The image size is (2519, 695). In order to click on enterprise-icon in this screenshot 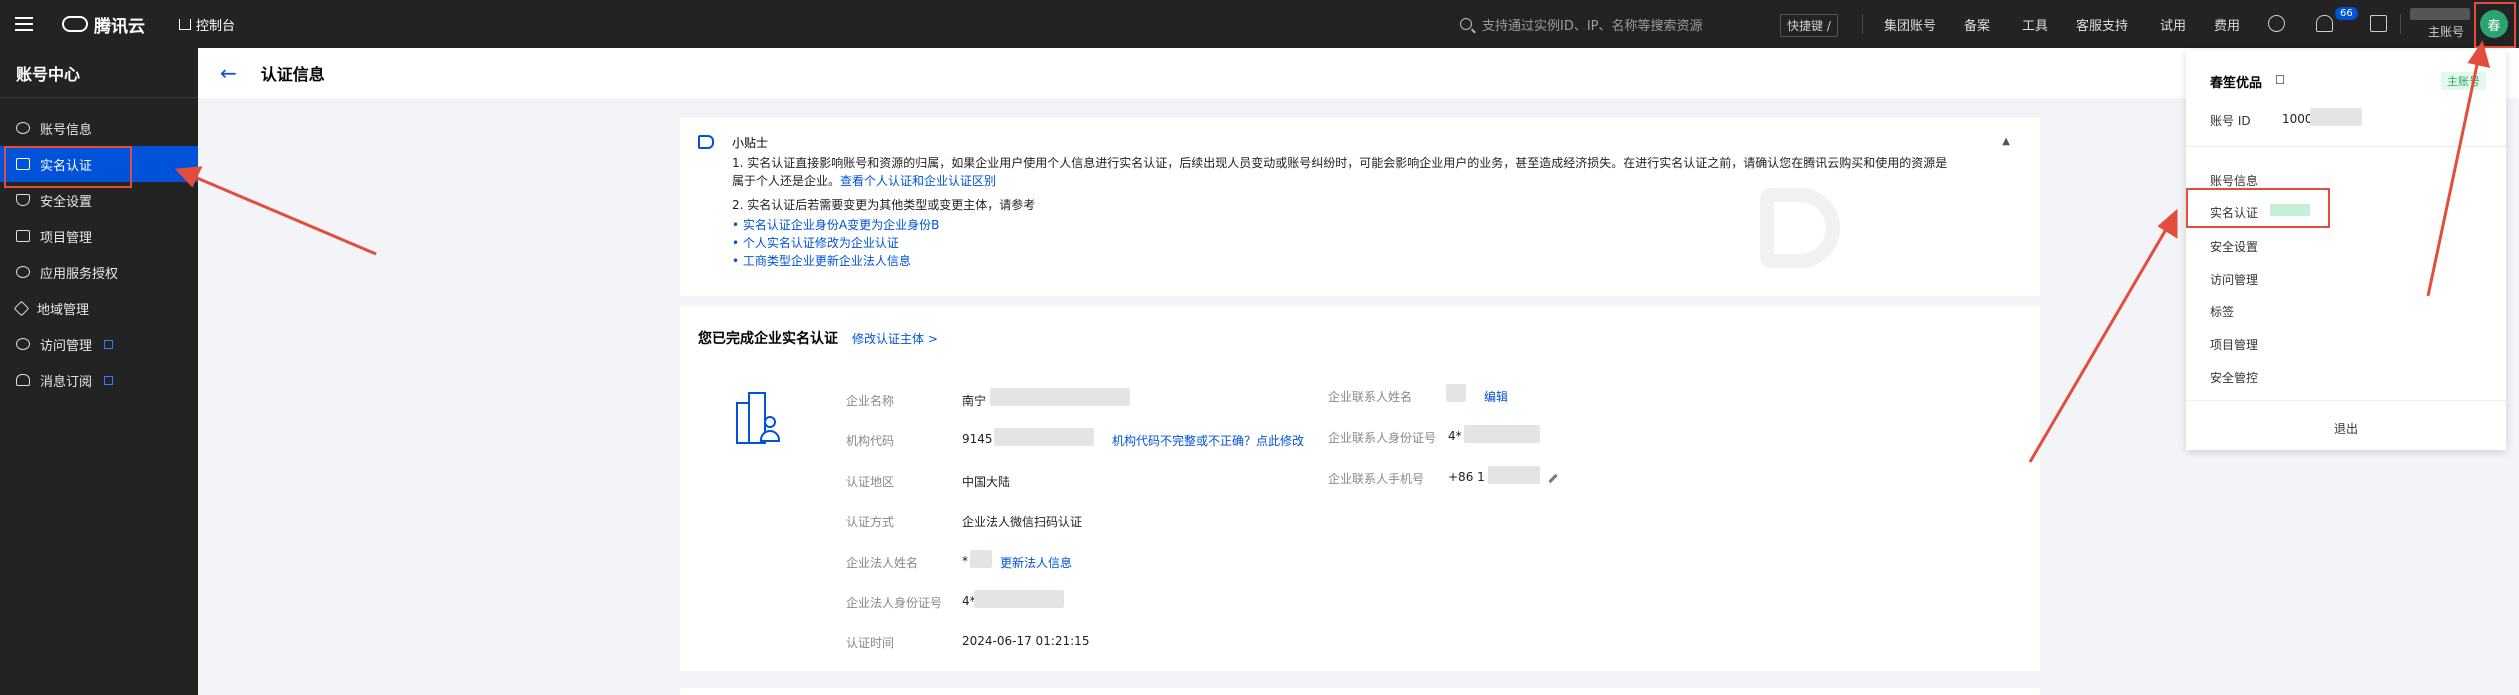, I will do `click(760, 418)`.